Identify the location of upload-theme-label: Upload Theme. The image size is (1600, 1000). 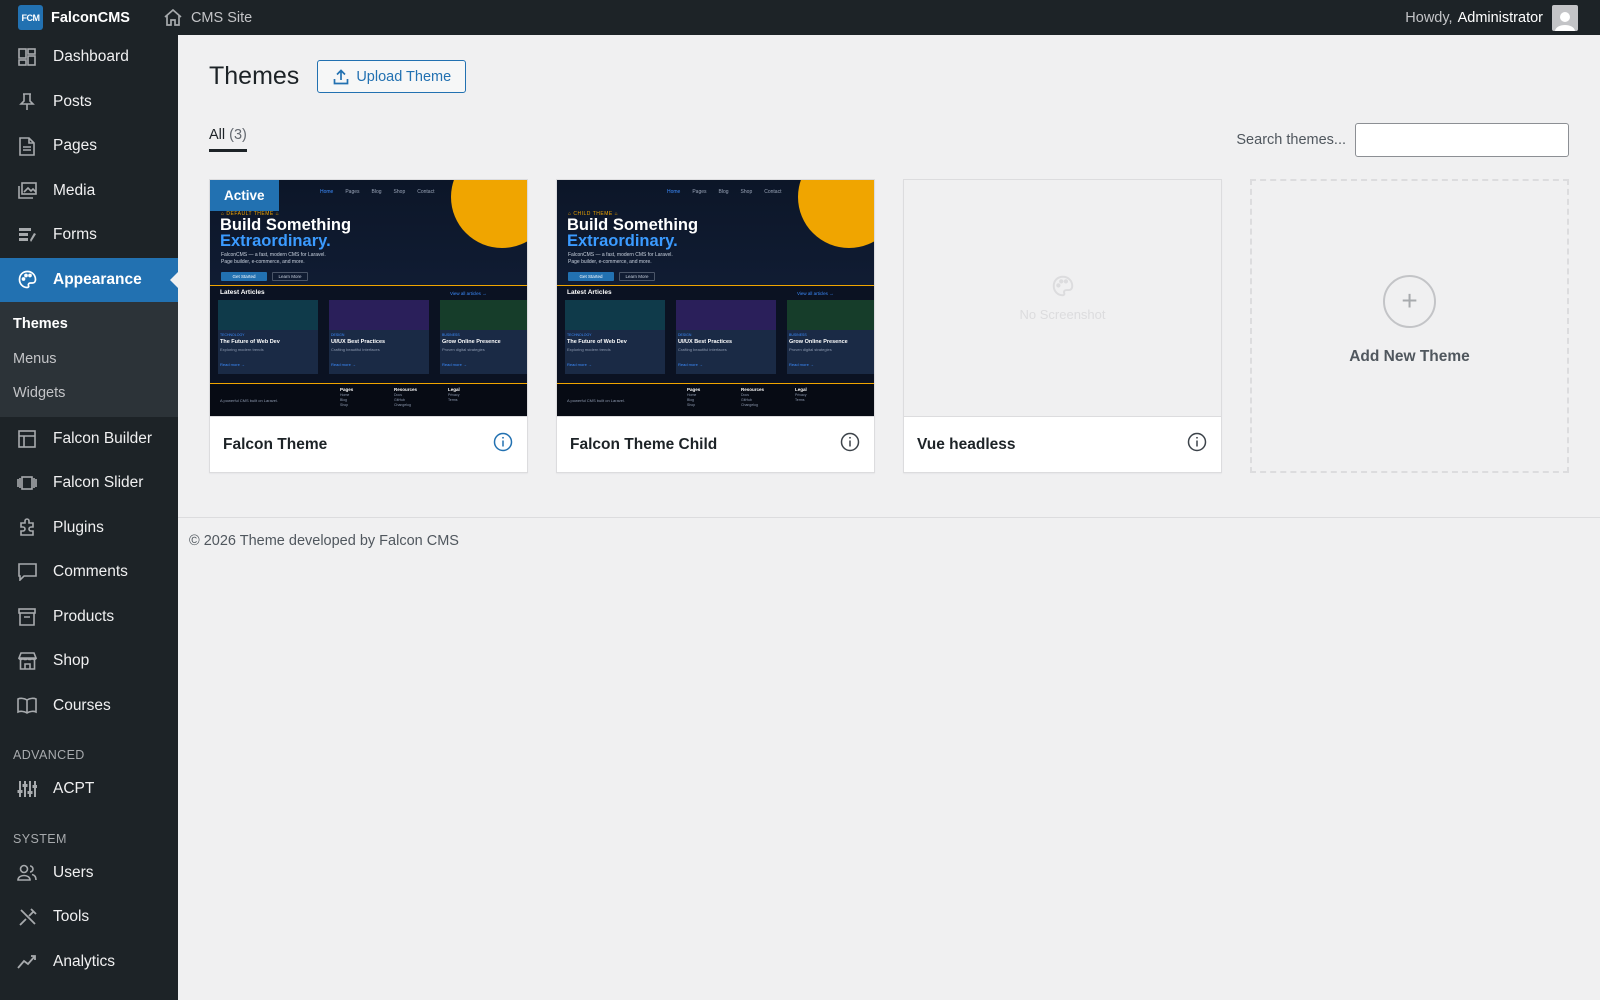
(404, 76).